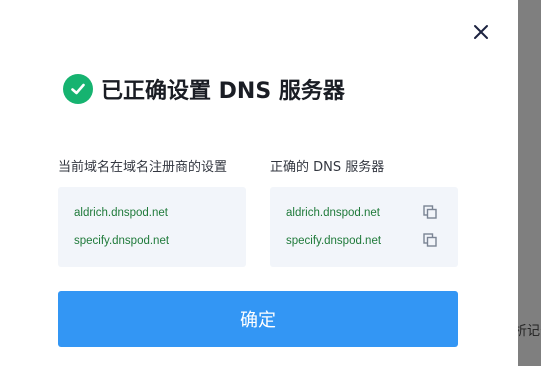 The height and width of the screenshot is (366, 541). Describe the element at coordinates (223, 91) in the screenshot. I see `dialog-title: 已正确设置 DNS 服务器` at that location.